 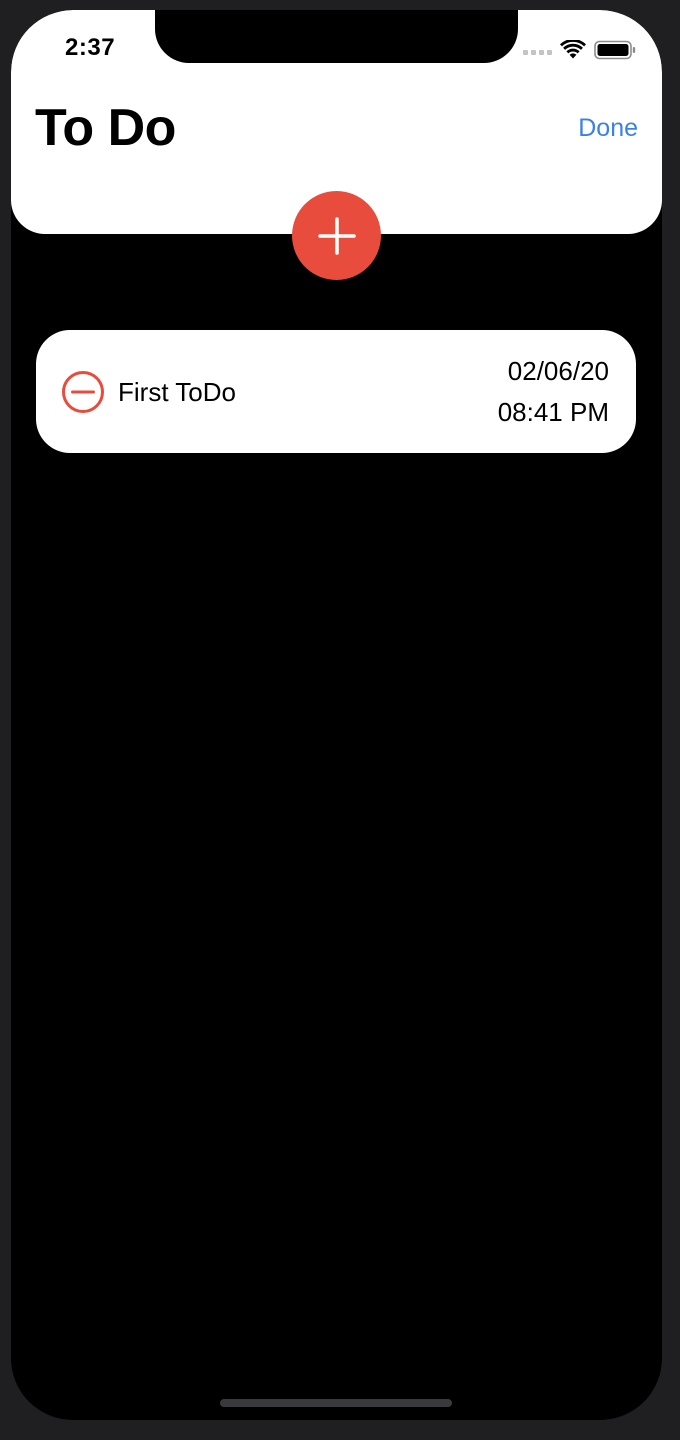 What do you see at coordinates (573, 49) in the screenshot?
I see `wifi-icon` at bounding box center [573, 49].